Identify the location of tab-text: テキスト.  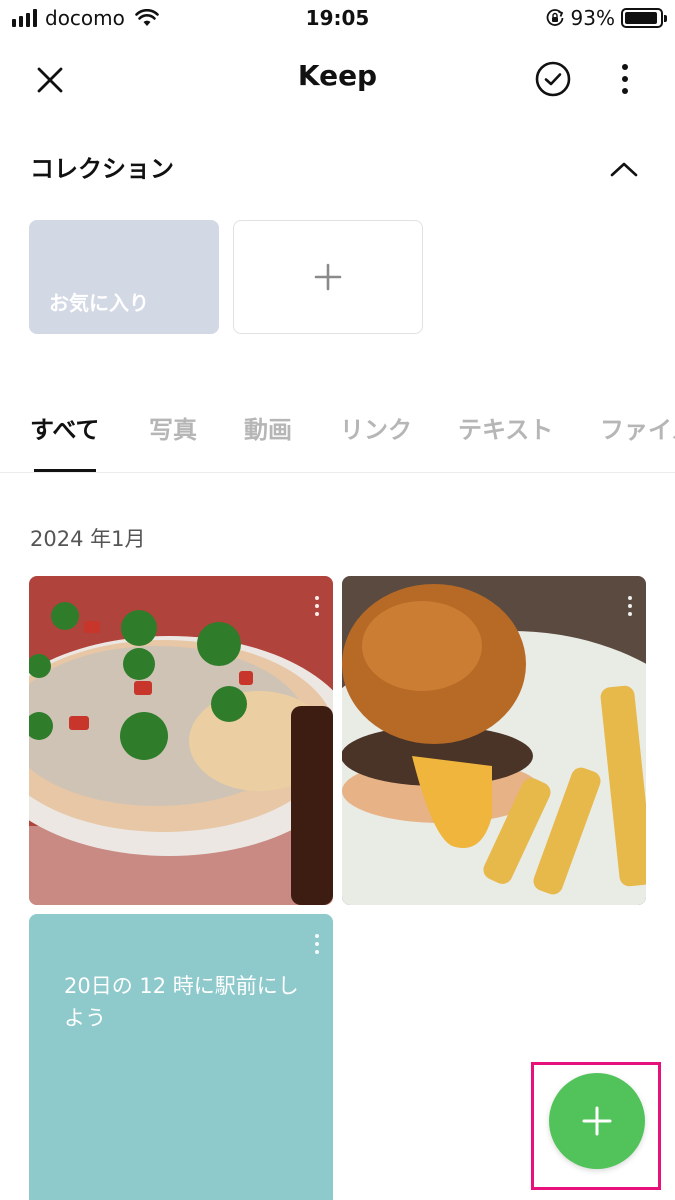
(505, 430).